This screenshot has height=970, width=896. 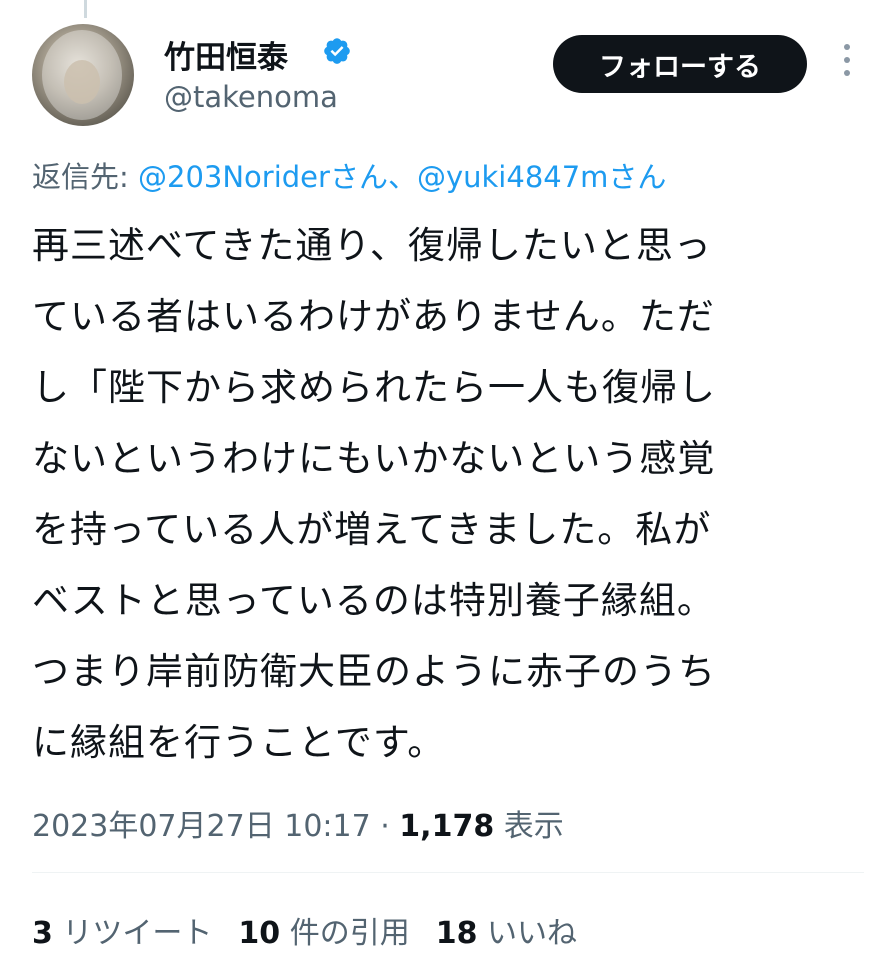 I want to click on tweet-line: を持っている人が増えてきました。私が, so click(x=372, y=529).